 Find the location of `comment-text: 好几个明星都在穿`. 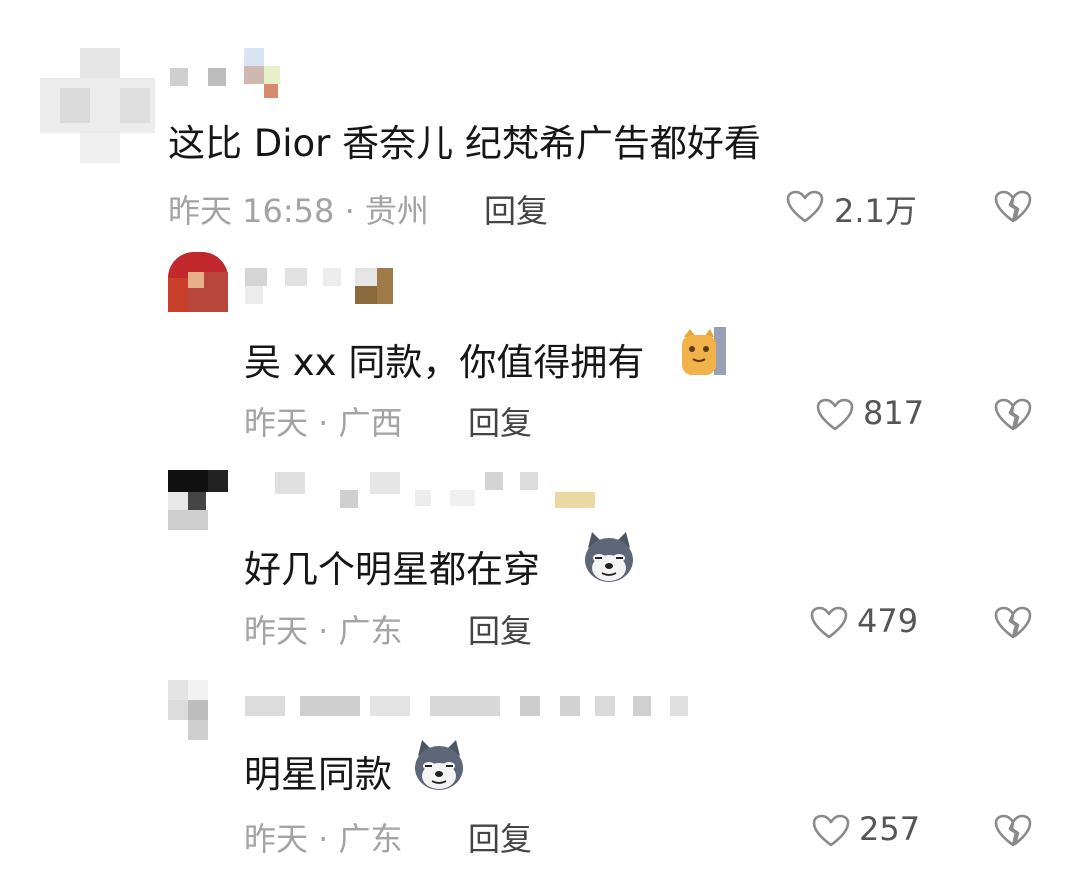

comment-text: 好几个明星都在穿 is located at coordinates (392, 569).